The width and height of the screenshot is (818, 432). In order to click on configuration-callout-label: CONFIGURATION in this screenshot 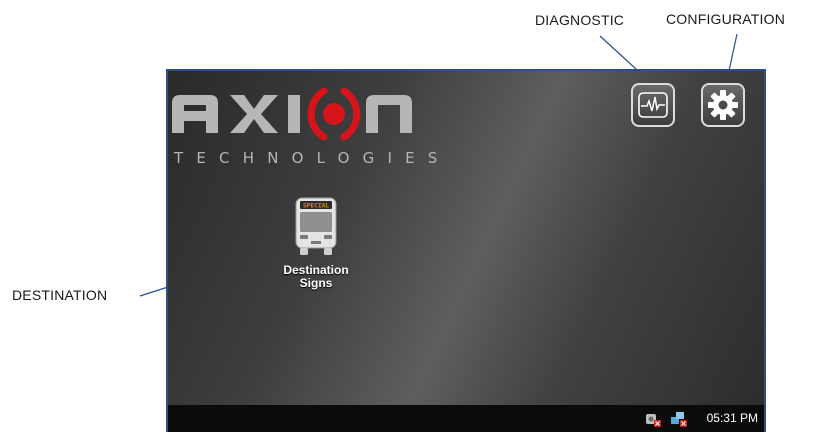, I will do `click(726, 19)`.